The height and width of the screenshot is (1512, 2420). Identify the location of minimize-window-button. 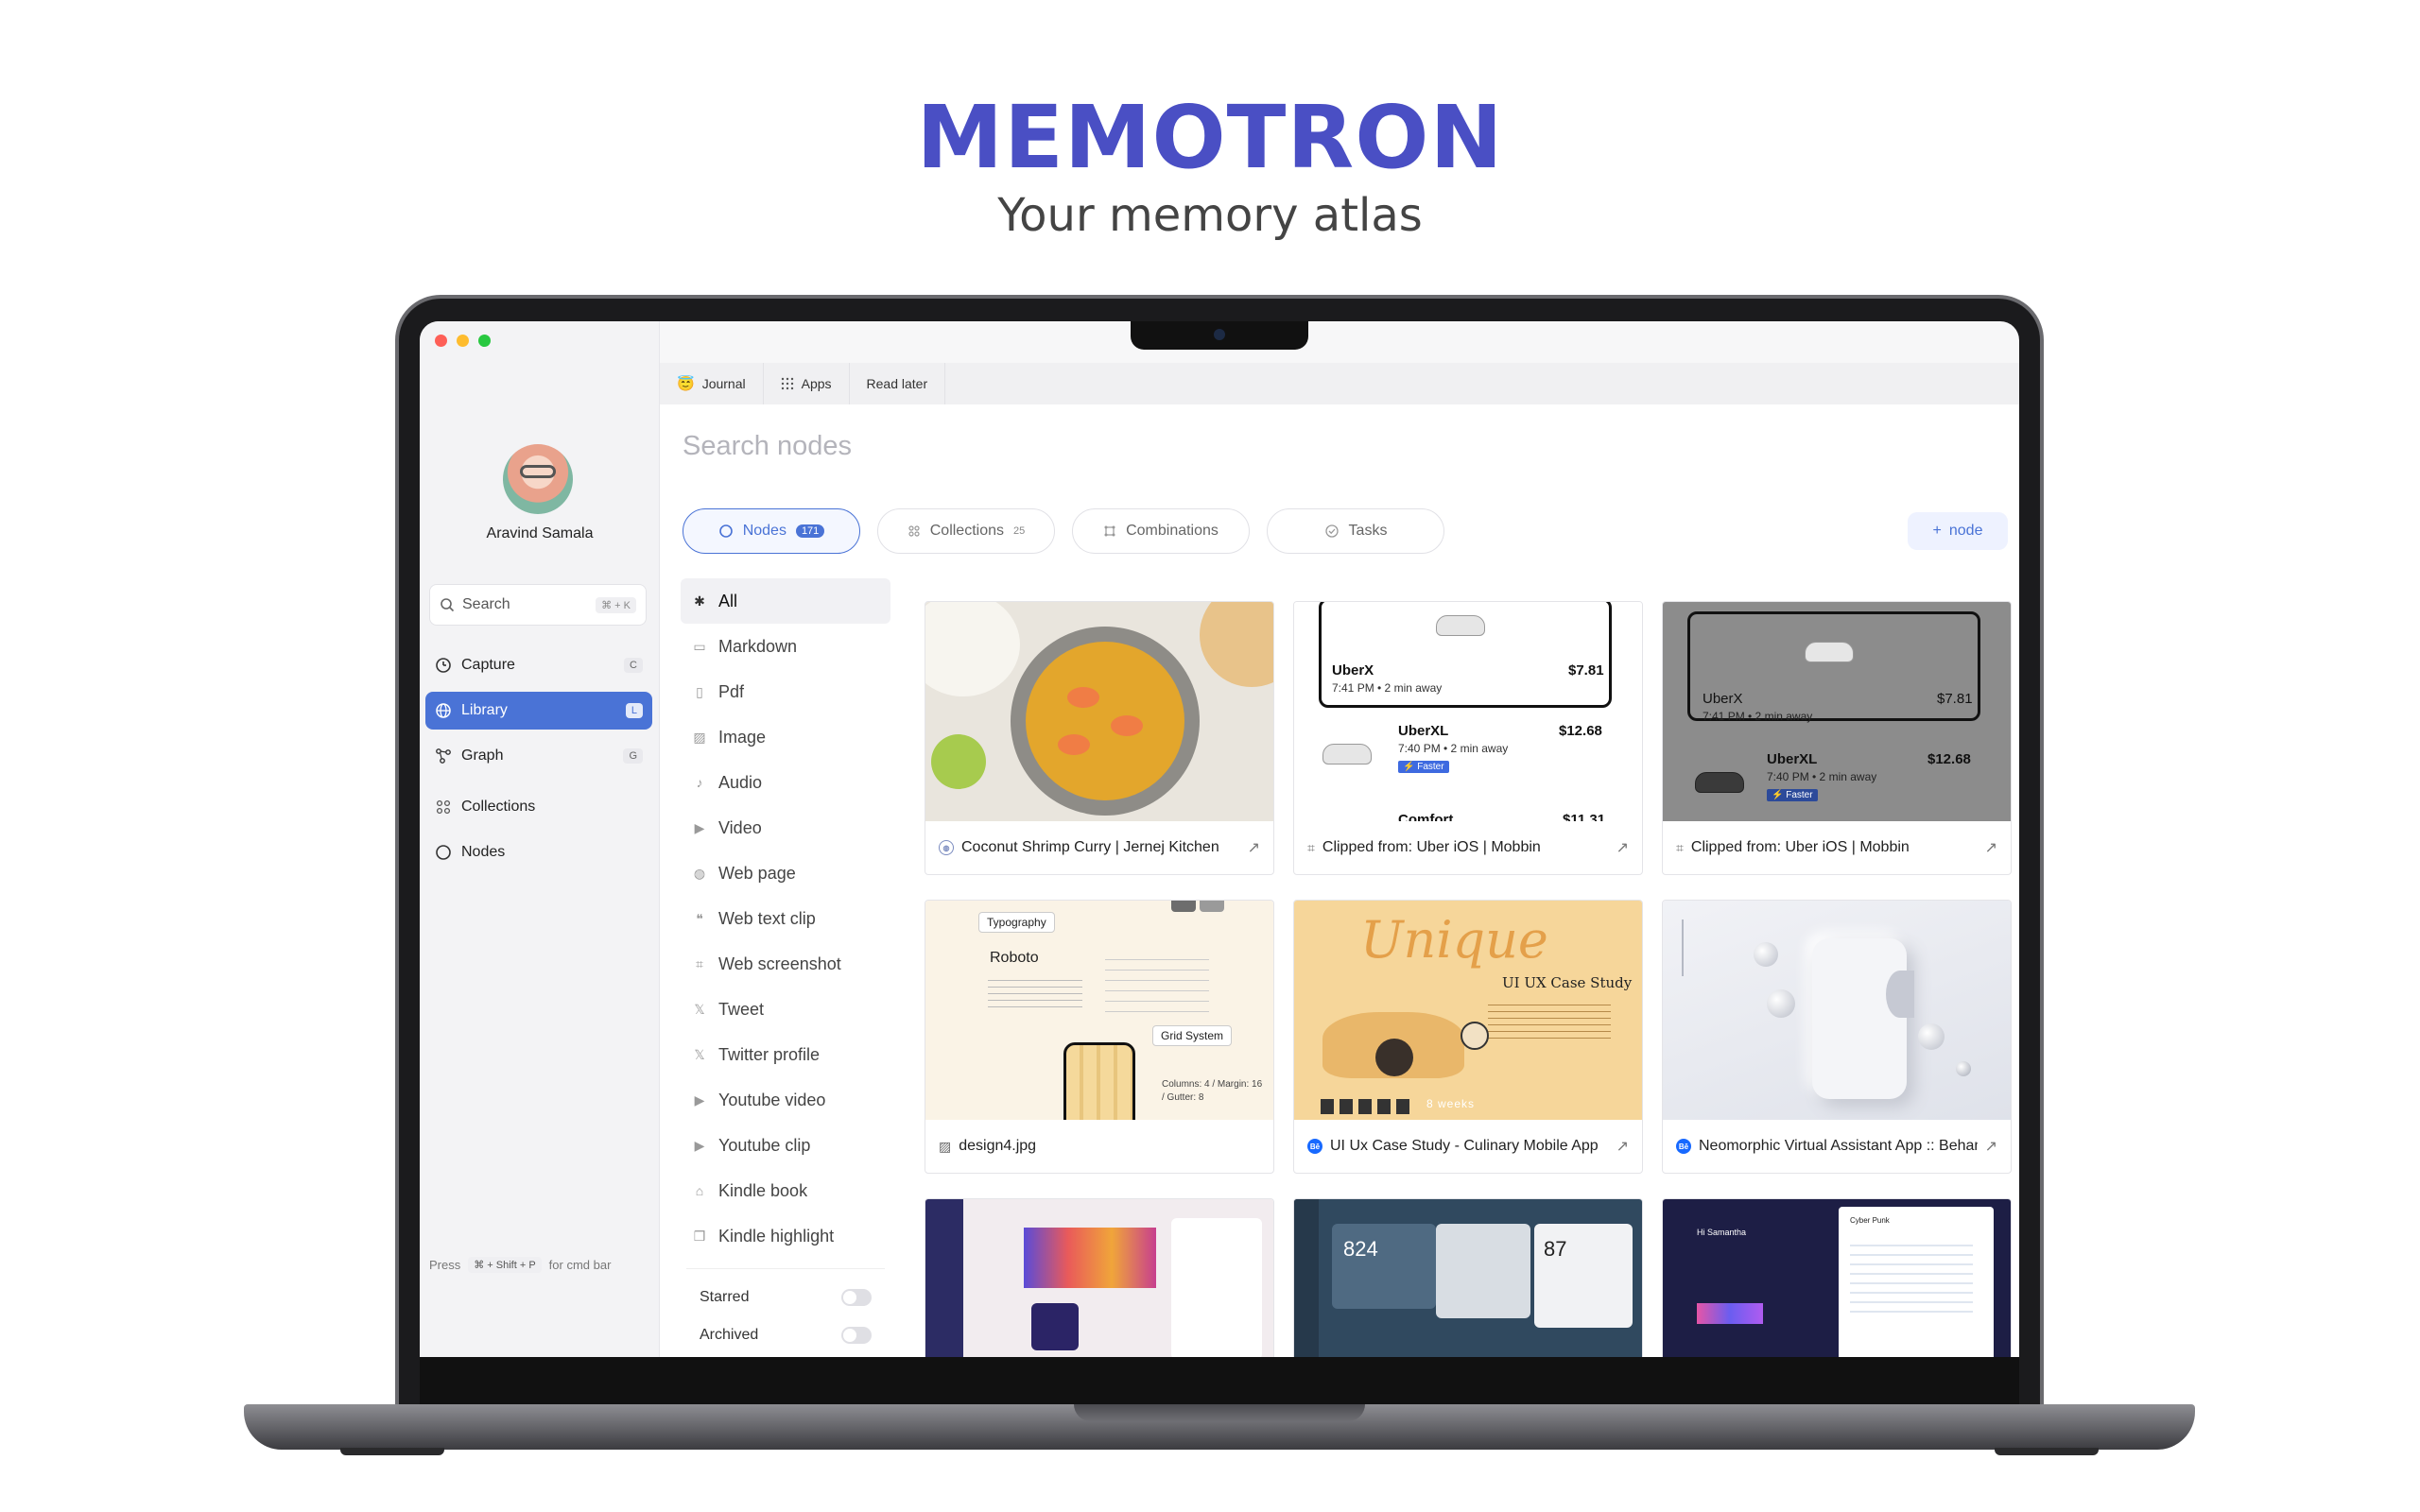
(463, 341).